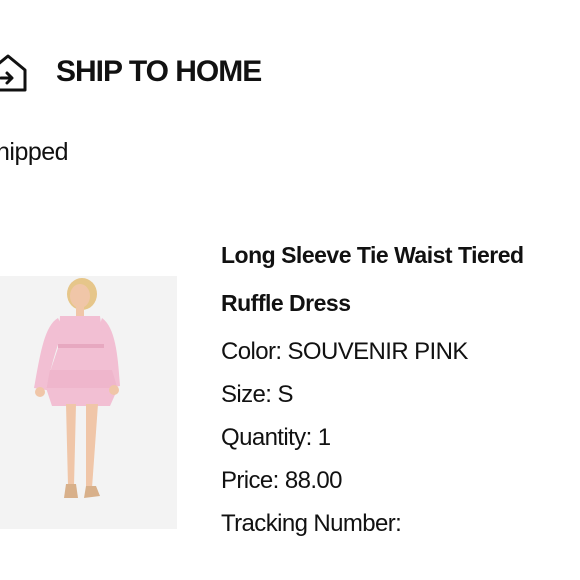 This screenshot has width=580, height=580. What do you see at coordinates (311, 523) in the screenshot?
I see `tracking-label: Tracking Number:` at bounding box center [311, 523].